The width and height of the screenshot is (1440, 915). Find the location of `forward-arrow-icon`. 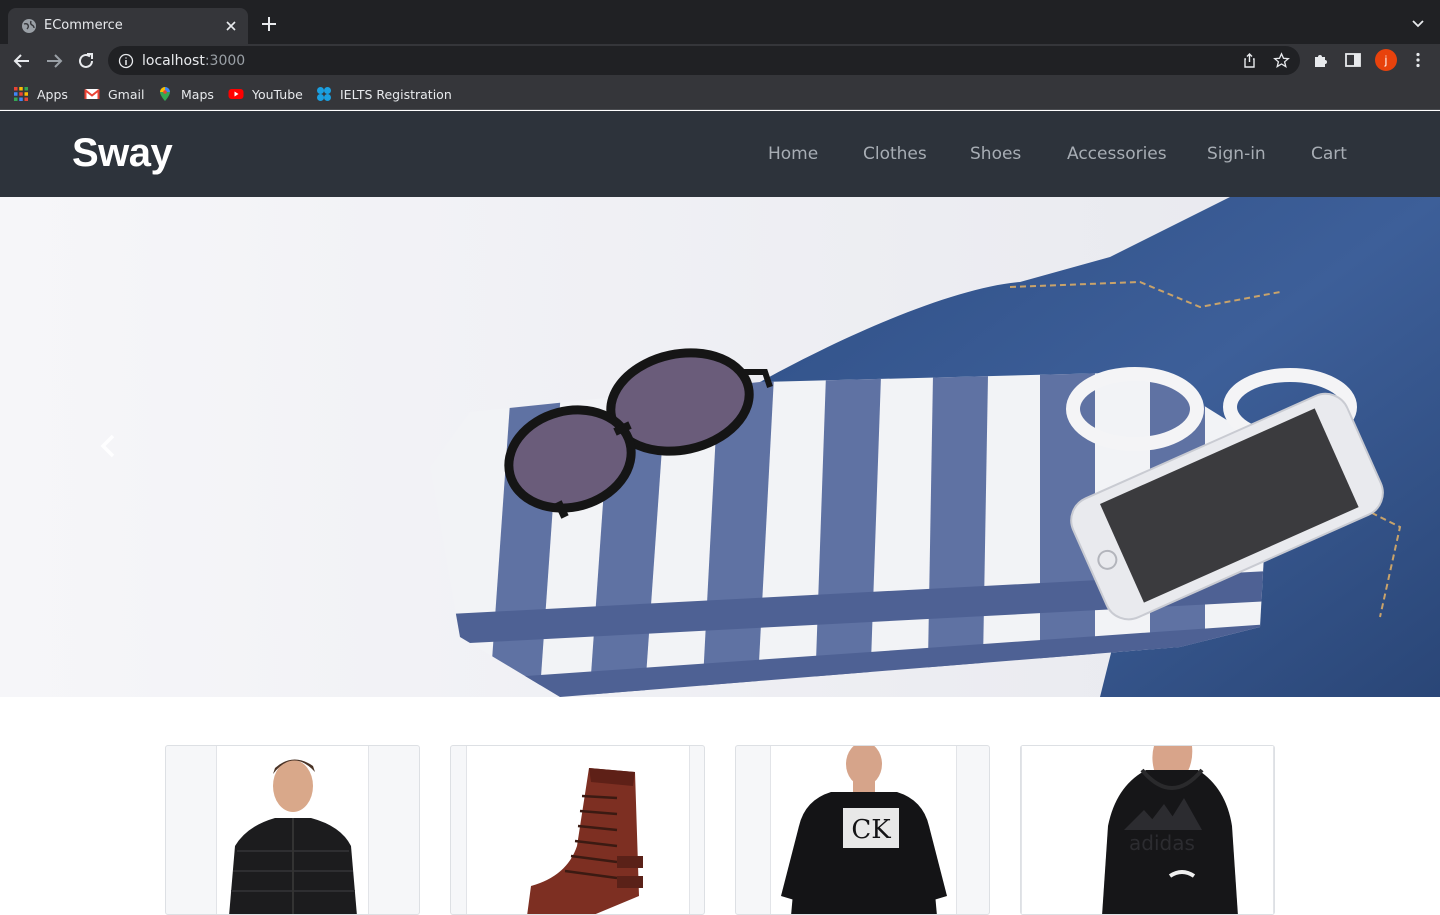

forward-arrow-icon is located at coordinates (54, 61).